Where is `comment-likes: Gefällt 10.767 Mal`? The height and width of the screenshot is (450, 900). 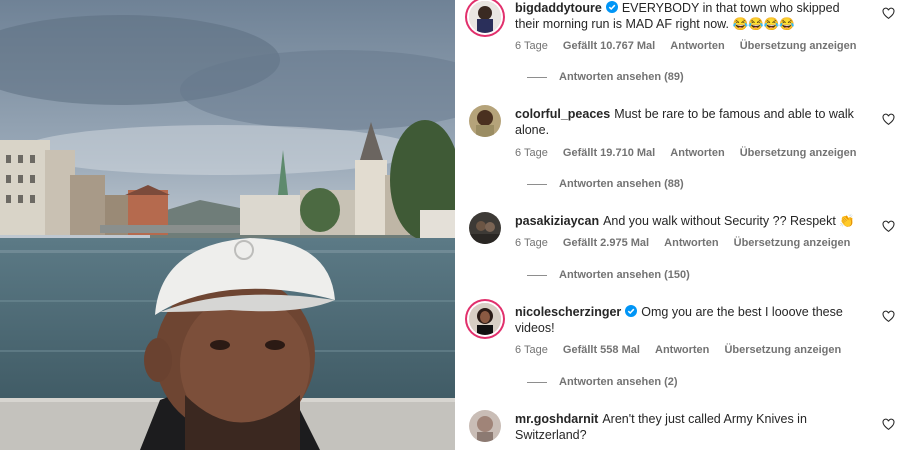
comment-likes: Gefällt 10.767 Mal is located at coordinates (609, 46).